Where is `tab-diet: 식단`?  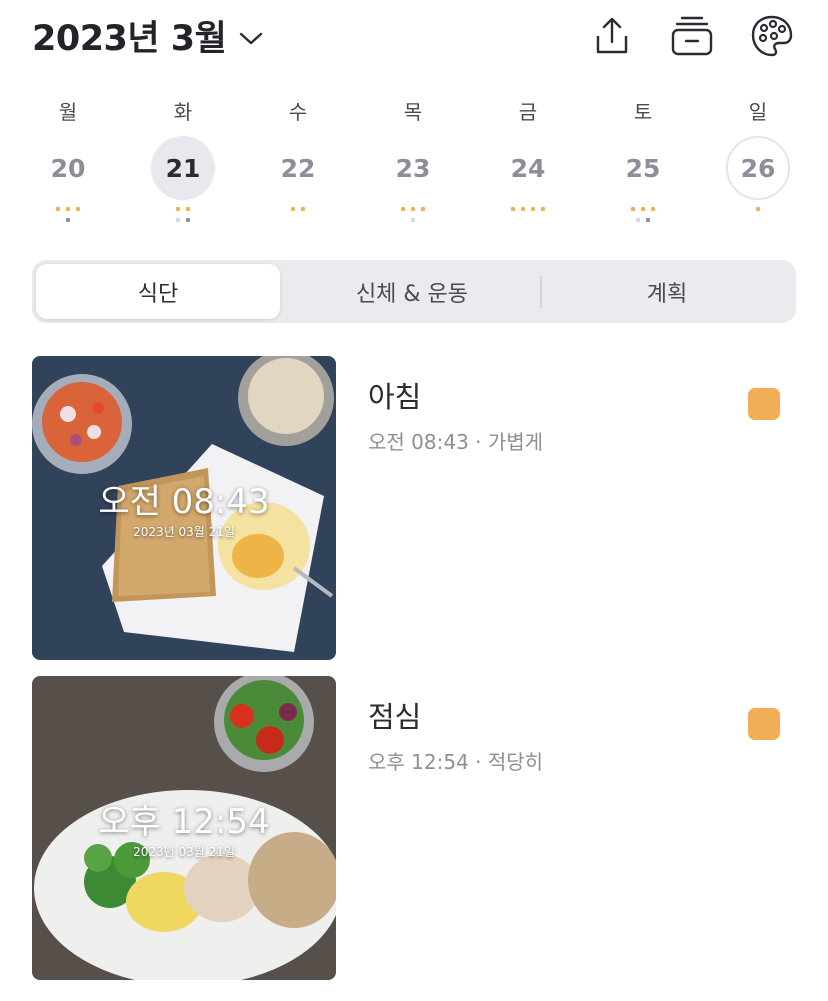 tab-diet: 식단 is located at coordinates (158, 291).